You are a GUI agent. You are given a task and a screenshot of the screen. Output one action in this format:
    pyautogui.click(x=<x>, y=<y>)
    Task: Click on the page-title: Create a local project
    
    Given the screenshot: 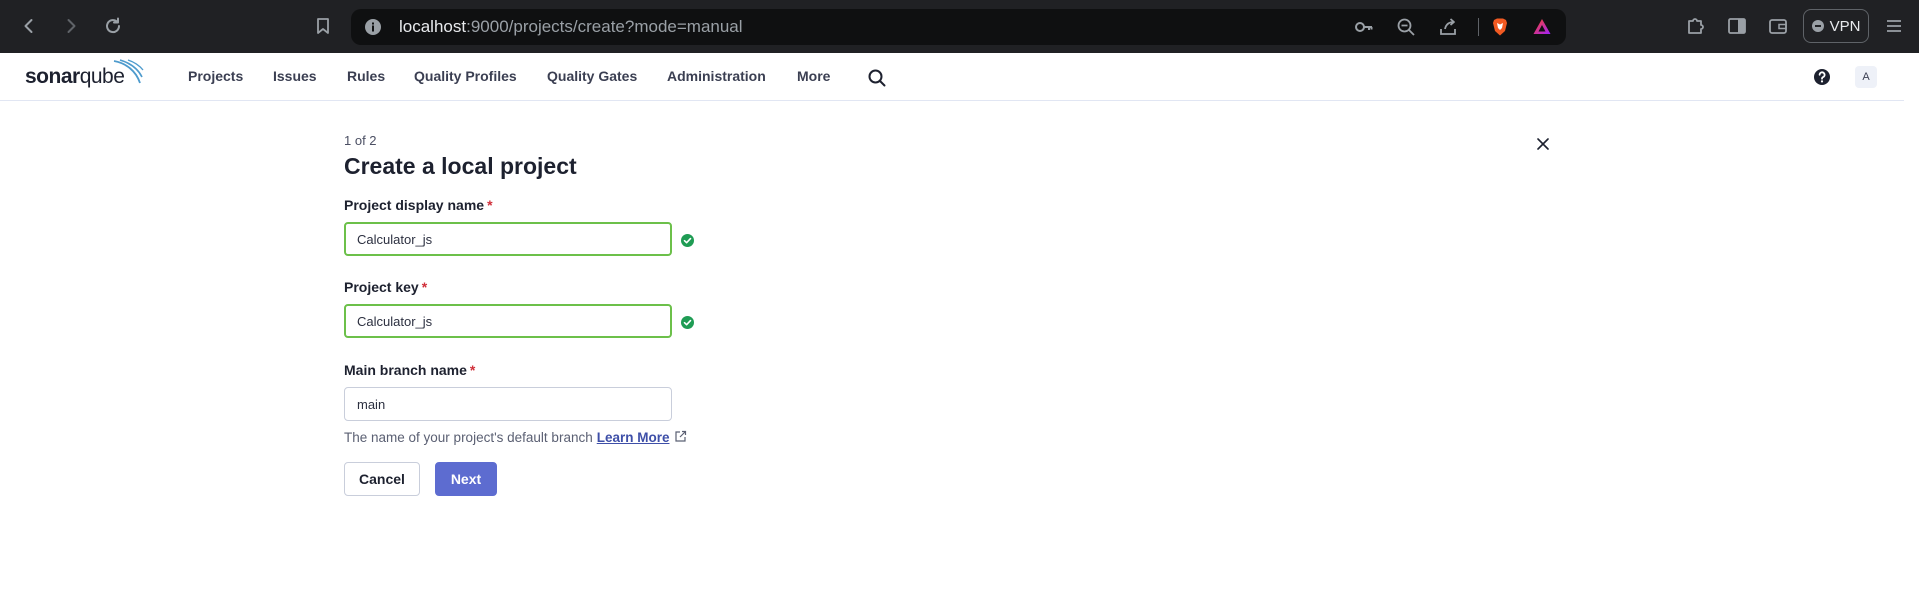 What is the action you would take?
    pyautogui.click(x=460, y=166)
    